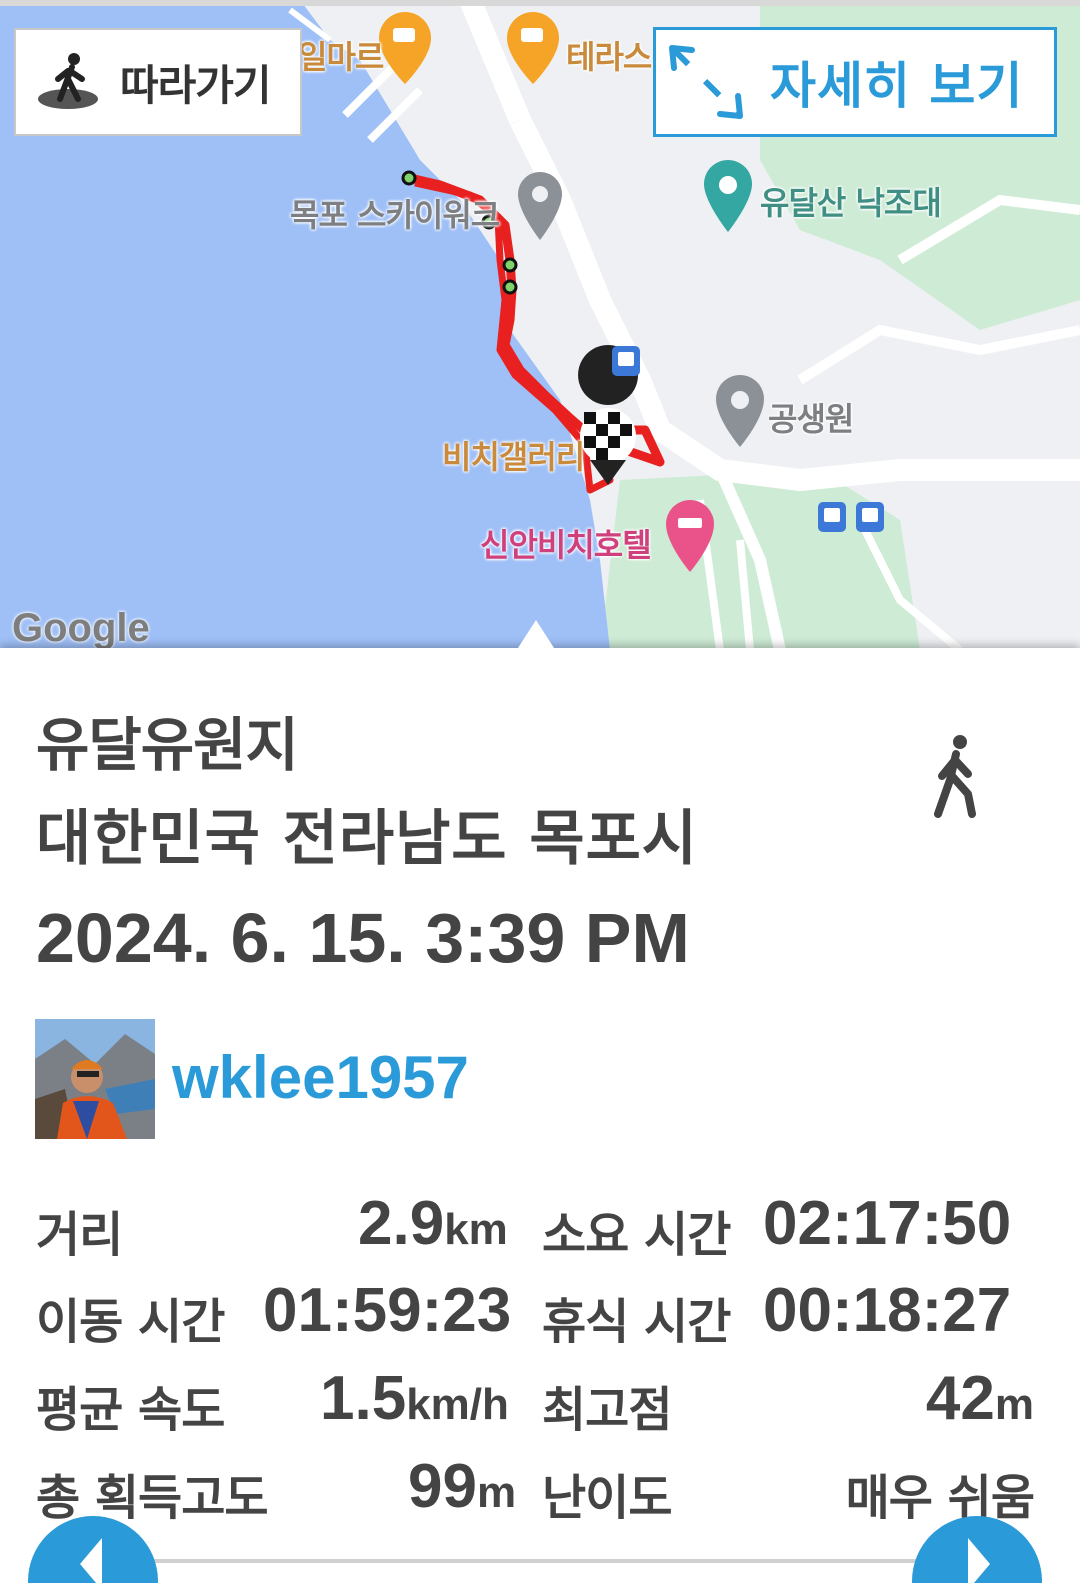  What do you see at coordinates (401, 1223) in the screenshot?
I see `distance-value: 2.9` at bounding box center [401, 1223].